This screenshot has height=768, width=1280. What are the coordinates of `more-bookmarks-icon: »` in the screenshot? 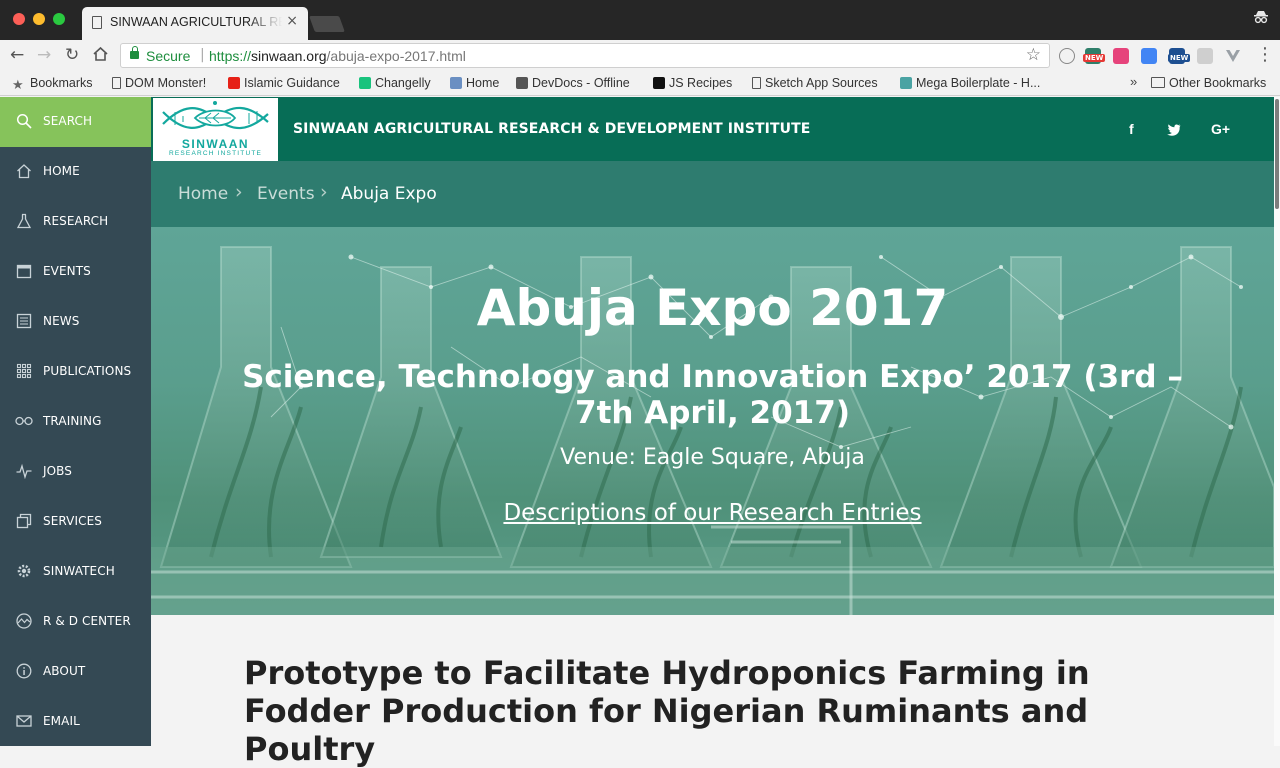 It's located at (1133, 81).